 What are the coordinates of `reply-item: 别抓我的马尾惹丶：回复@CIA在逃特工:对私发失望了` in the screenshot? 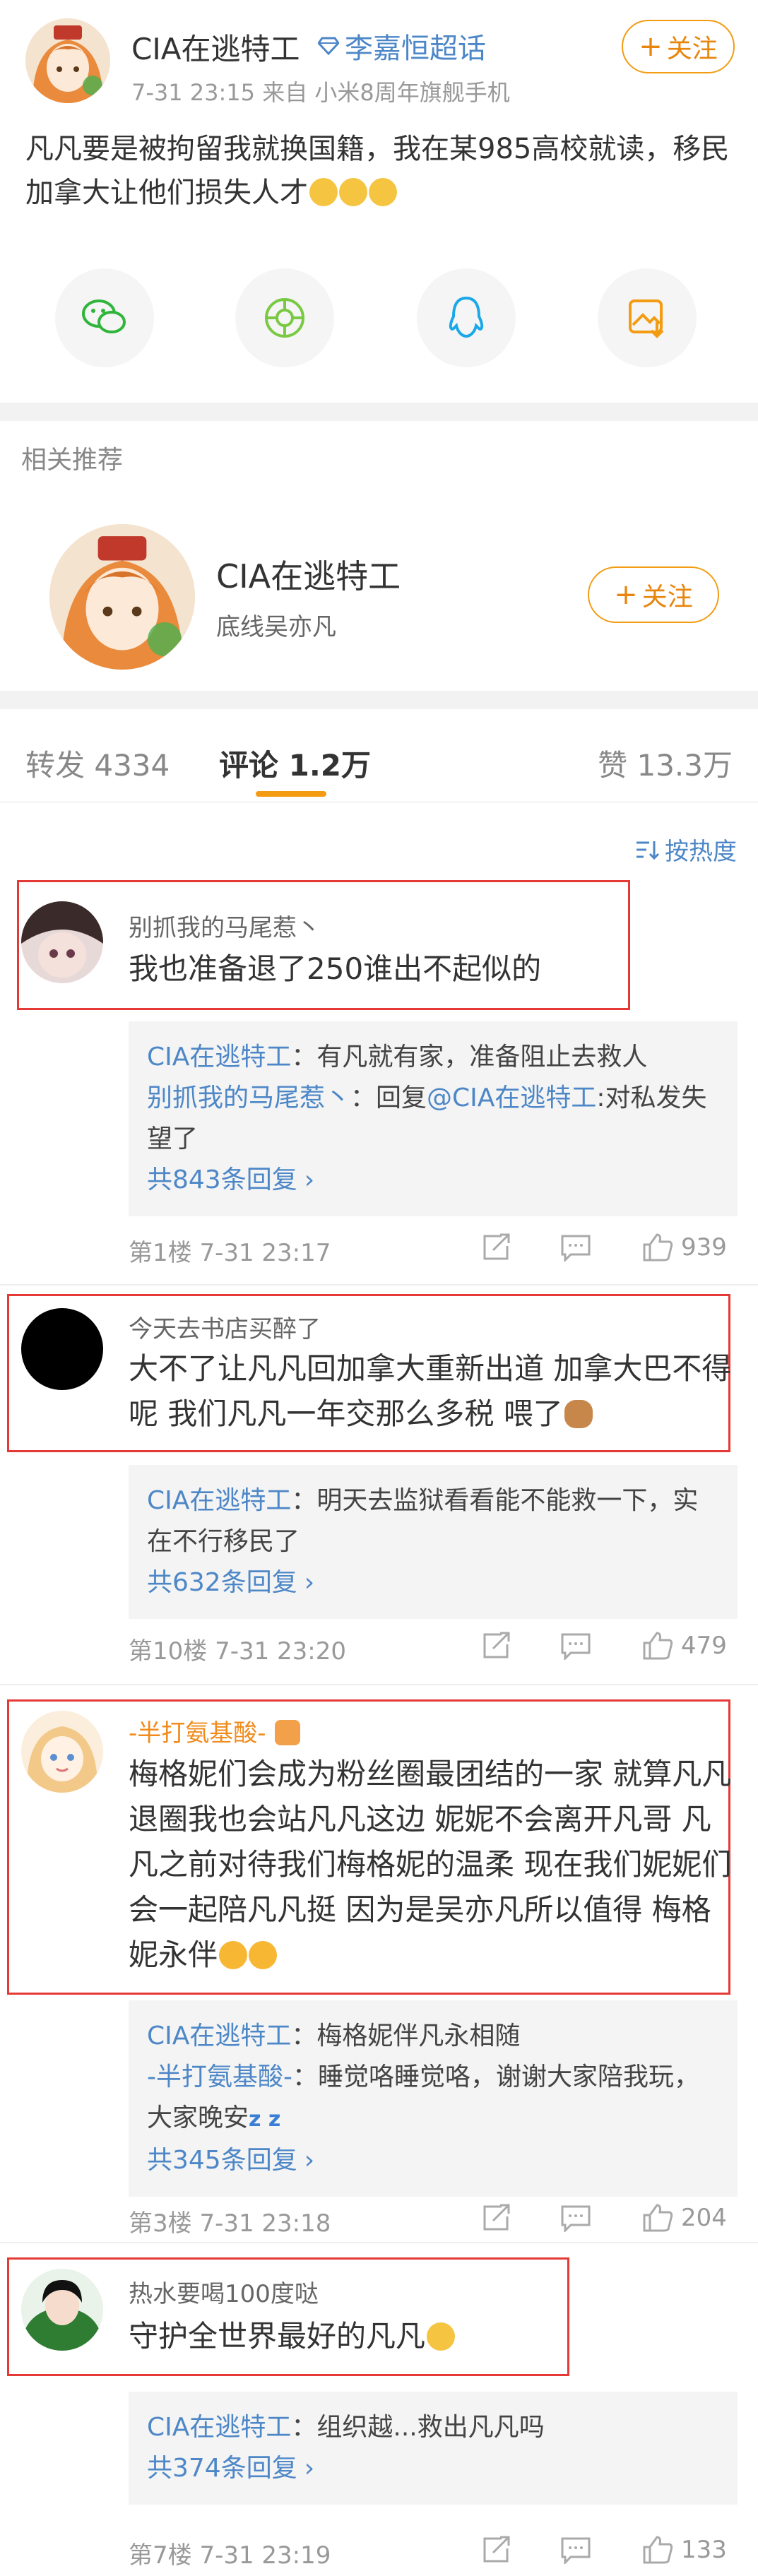 It's located at (433, 1119).